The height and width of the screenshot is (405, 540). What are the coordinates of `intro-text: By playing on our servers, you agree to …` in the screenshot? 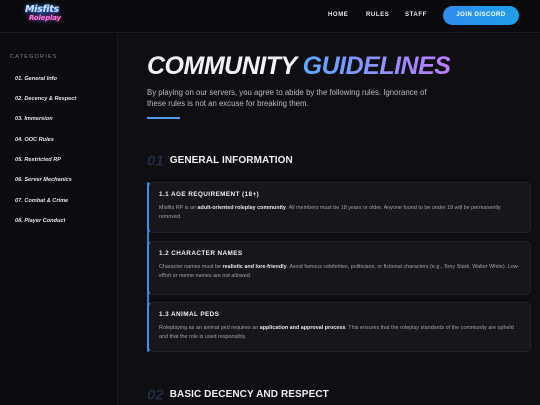 It's located at (287, 98).